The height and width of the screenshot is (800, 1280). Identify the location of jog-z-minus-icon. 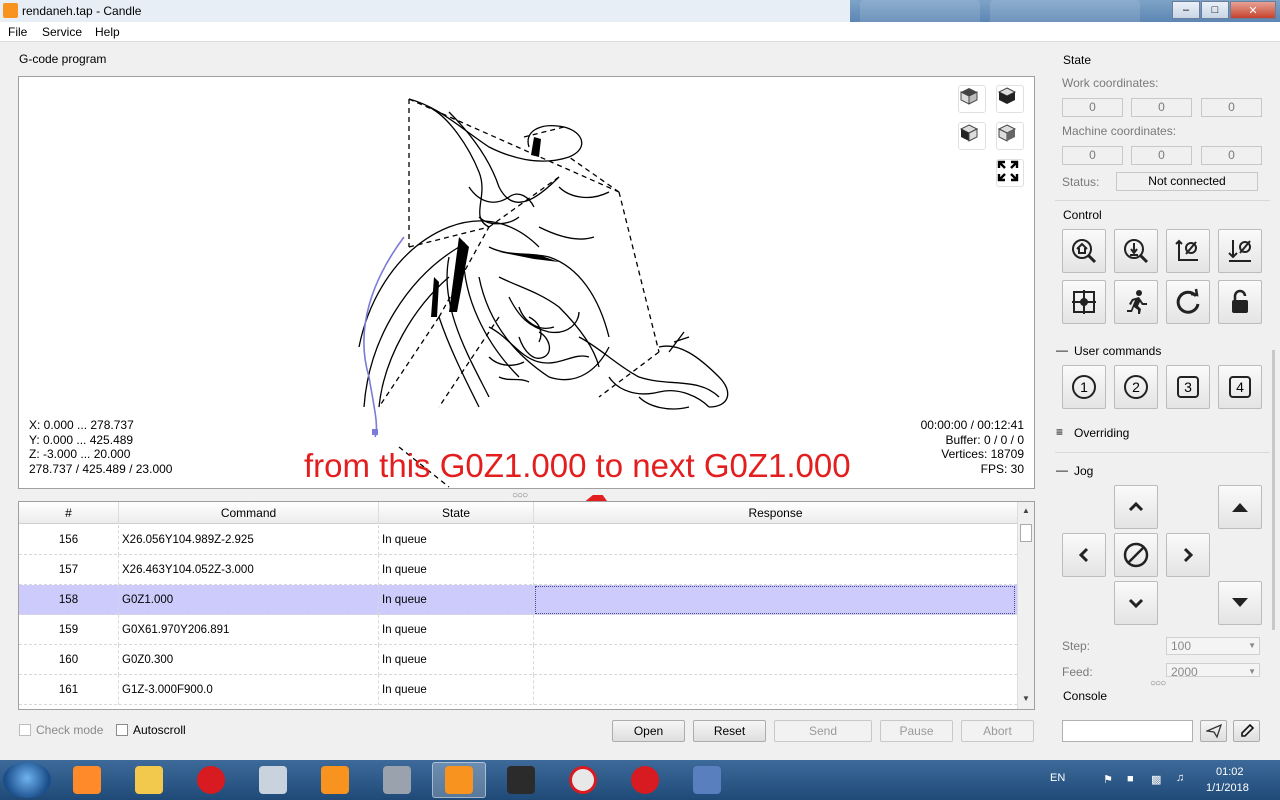
(1240, 603).